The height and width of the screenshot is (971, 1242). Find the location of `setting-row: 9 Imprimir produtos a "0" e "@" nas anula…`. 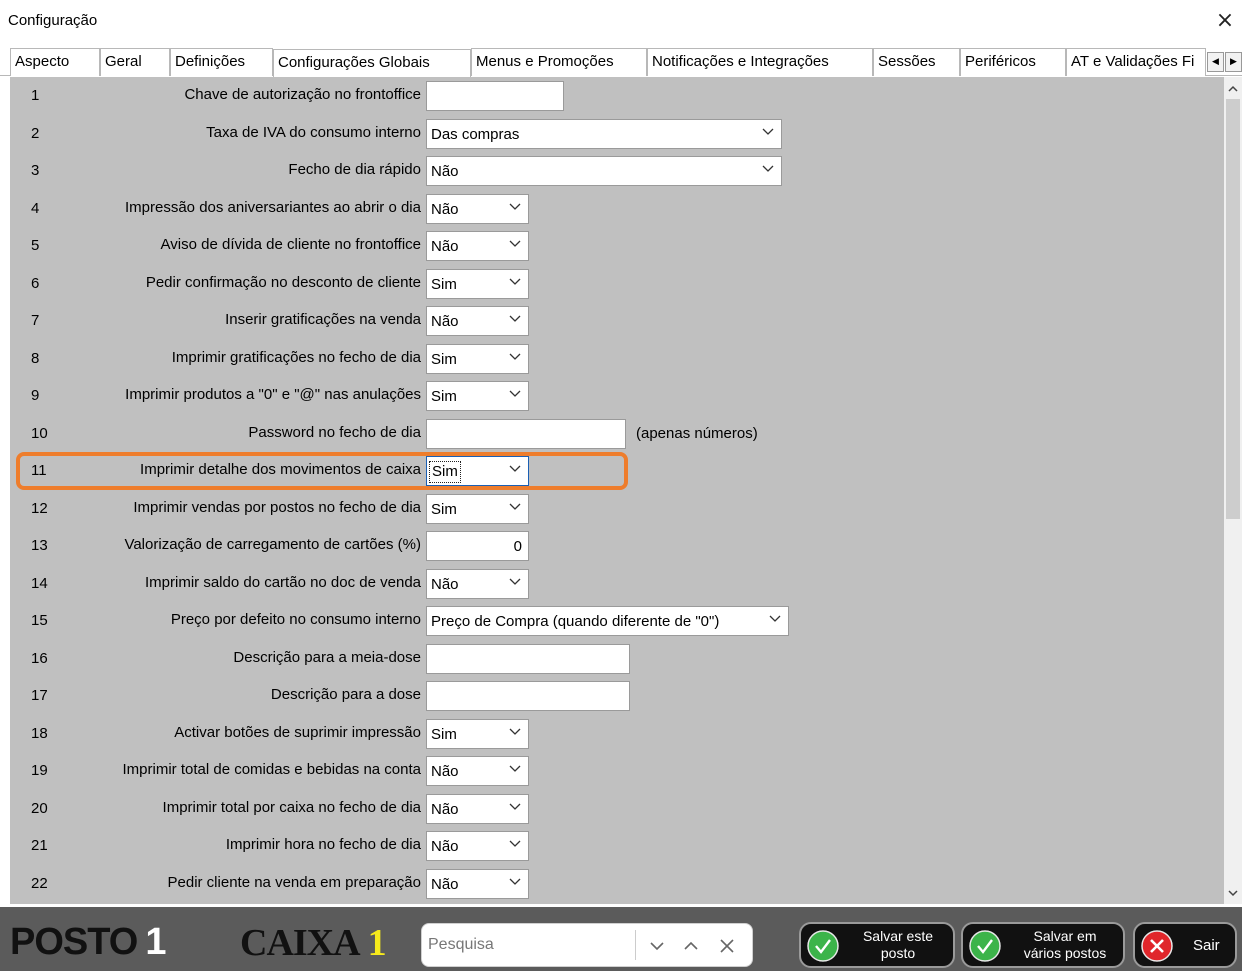

setting-row: 9 Imprimir produtos a "0" e "@" nas anula… is located at coordinates (617, 395).